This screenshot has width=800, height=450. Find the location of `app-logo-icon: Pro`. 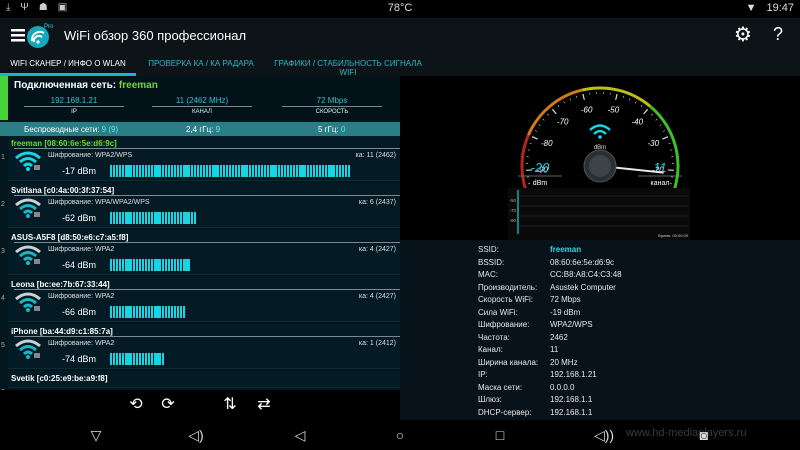

app-logo-icon: Pro is located at coordinates (33, 36).